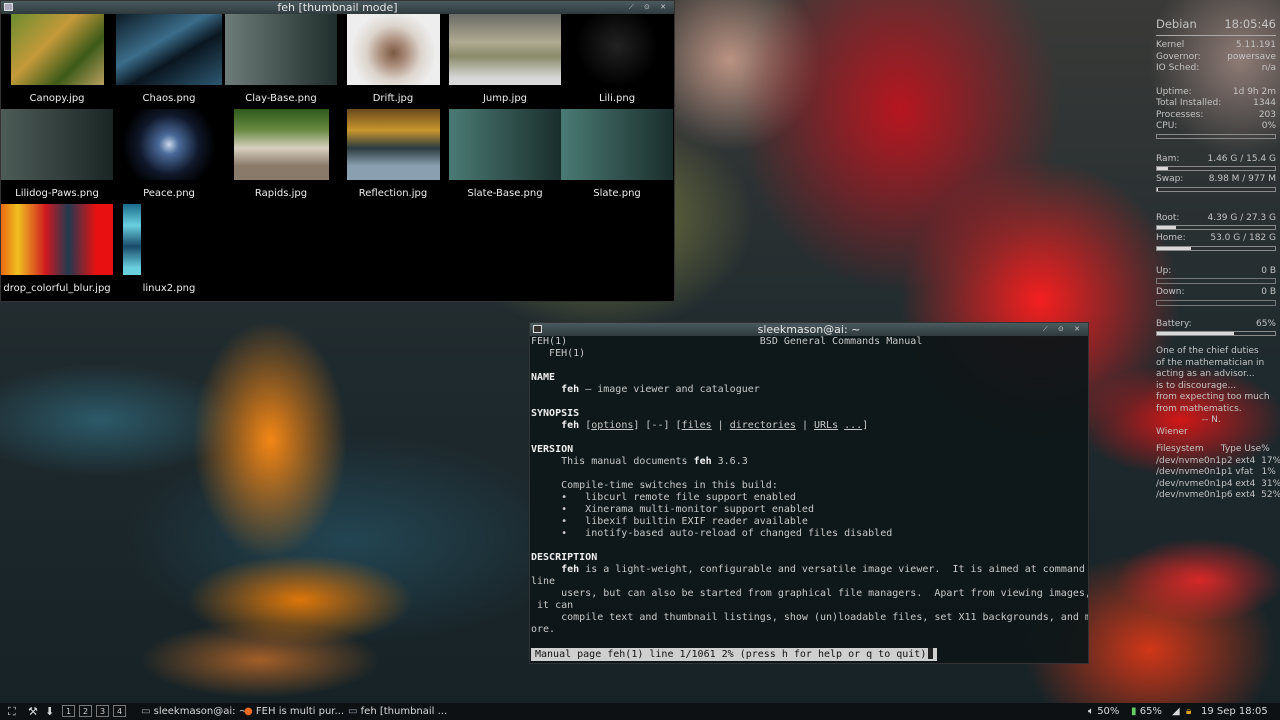  I want to click on workspace-button: 3, so click(102, 711).